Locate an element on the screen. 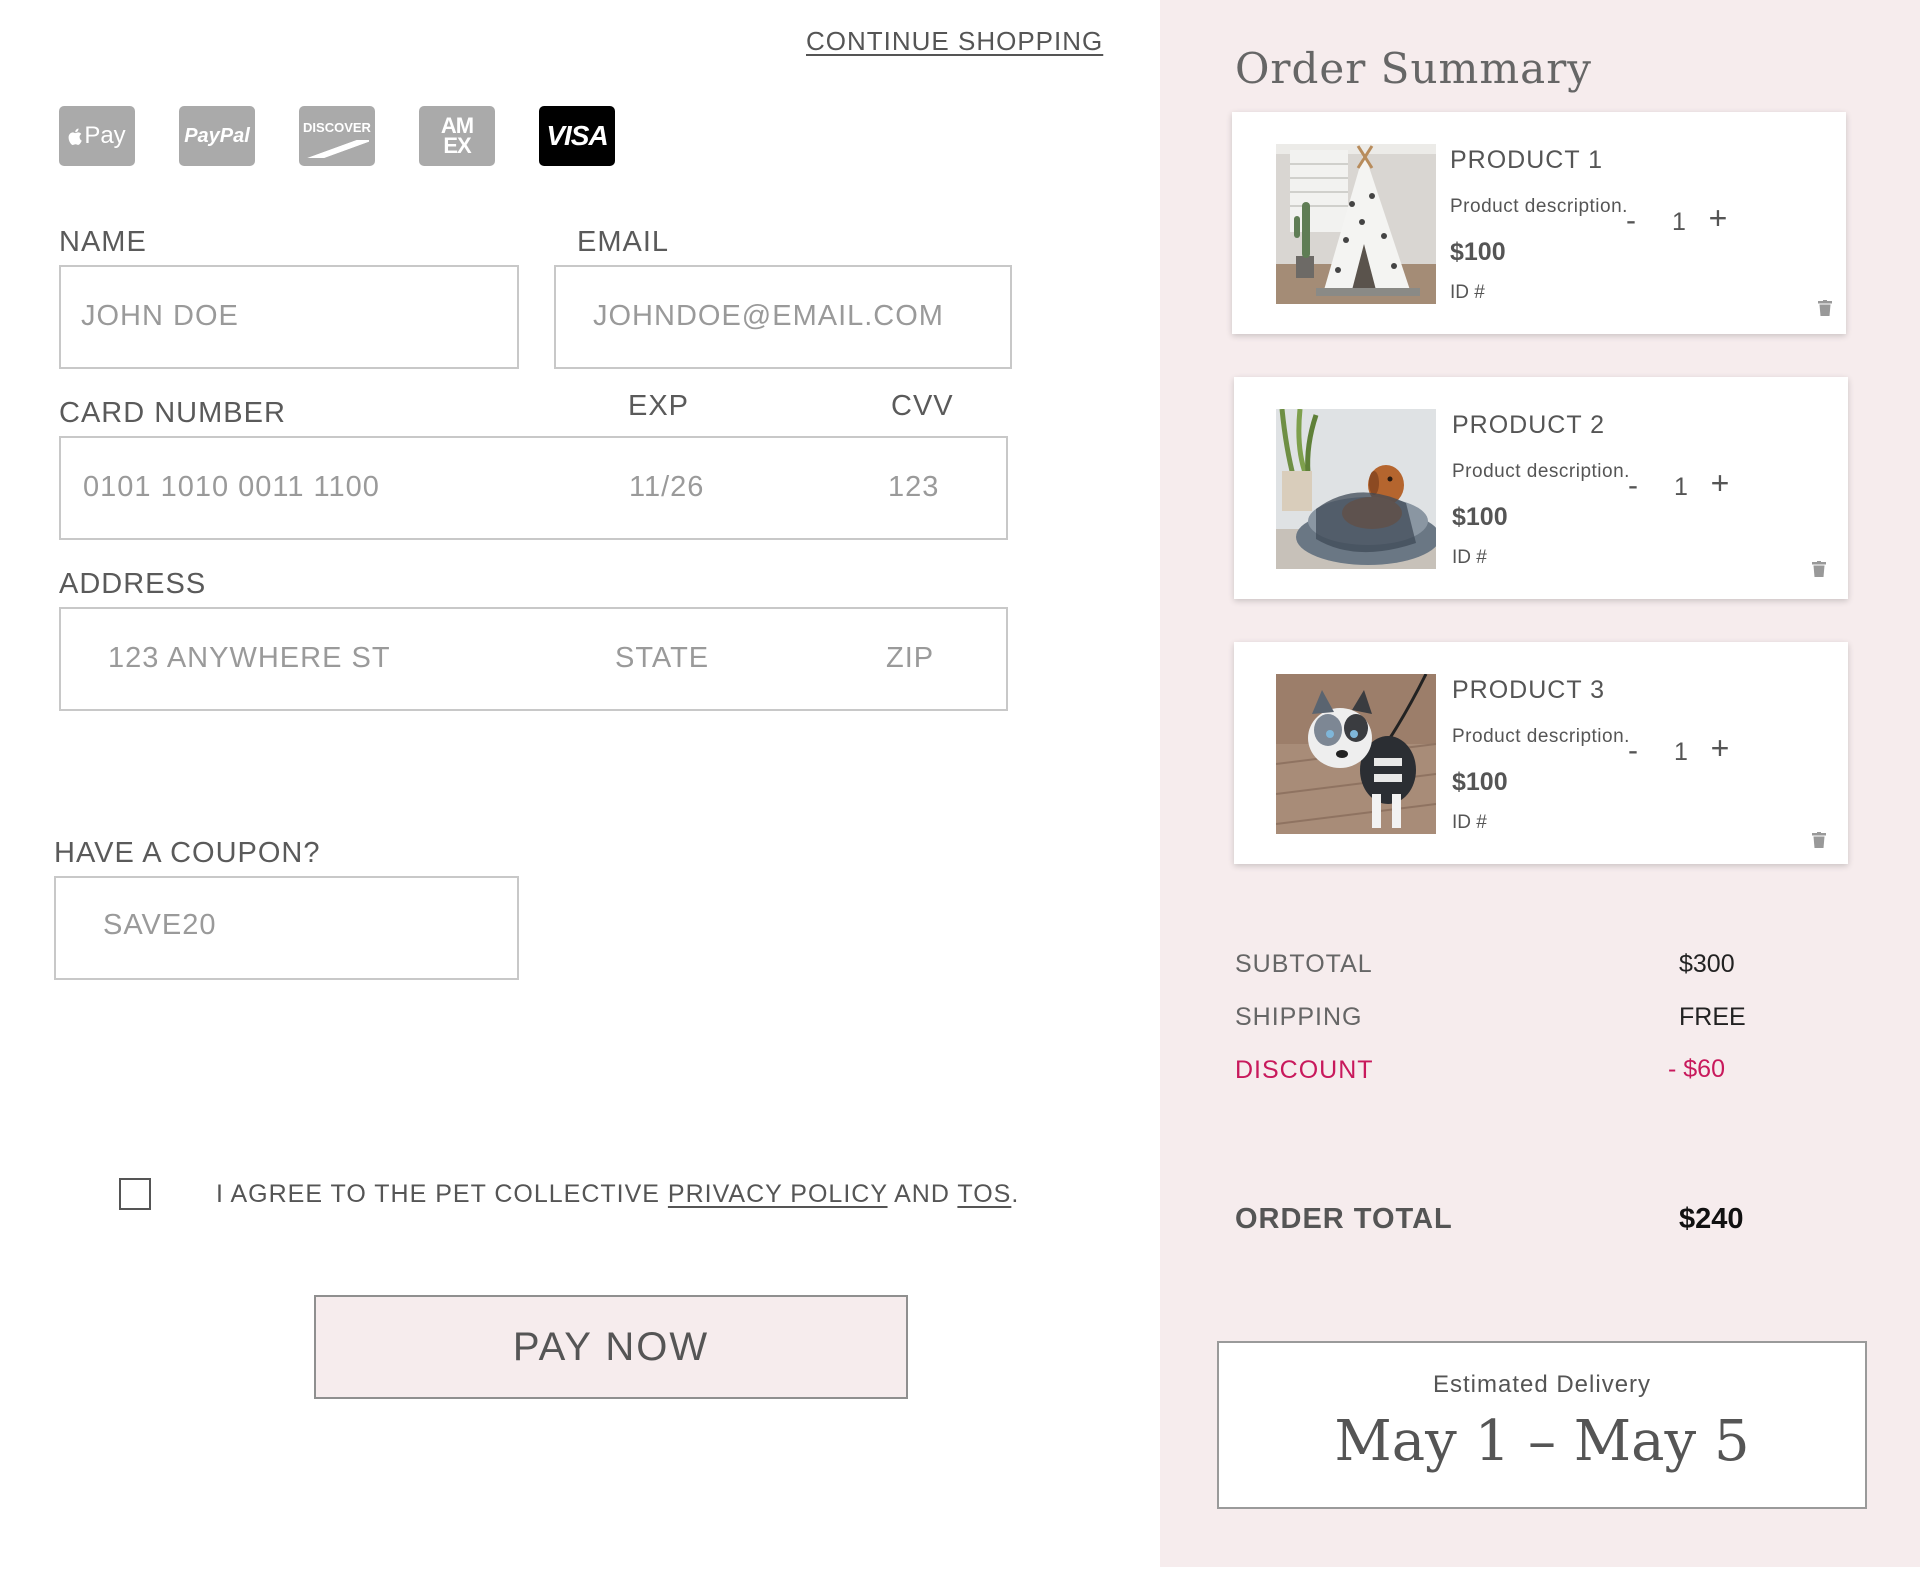  card-field-group: 0101 1010 0011 1100 11/26 123 is located at coordinates (533, 488).